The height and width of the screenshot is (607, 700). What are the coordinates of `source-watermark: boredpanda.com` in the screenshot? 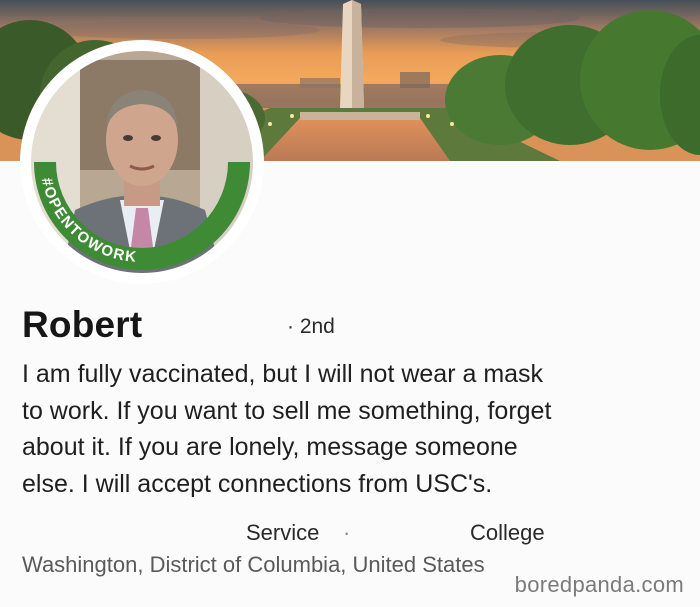 It's located at (599, 584).